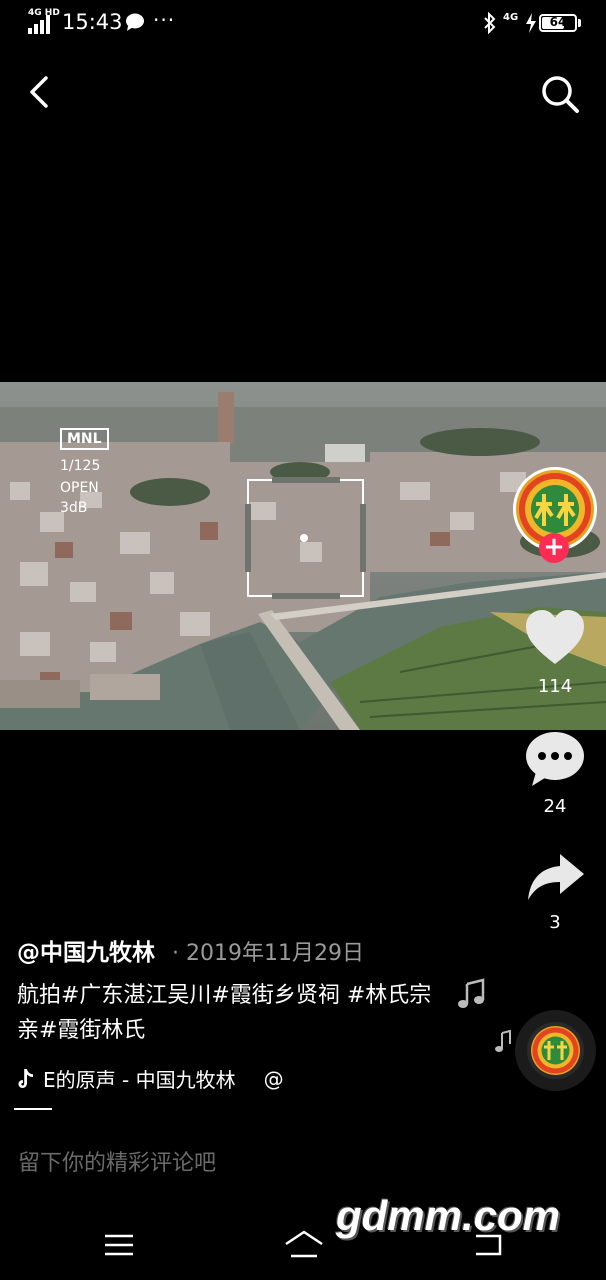  I want to click on comment-button: 24, so click(555, 773).